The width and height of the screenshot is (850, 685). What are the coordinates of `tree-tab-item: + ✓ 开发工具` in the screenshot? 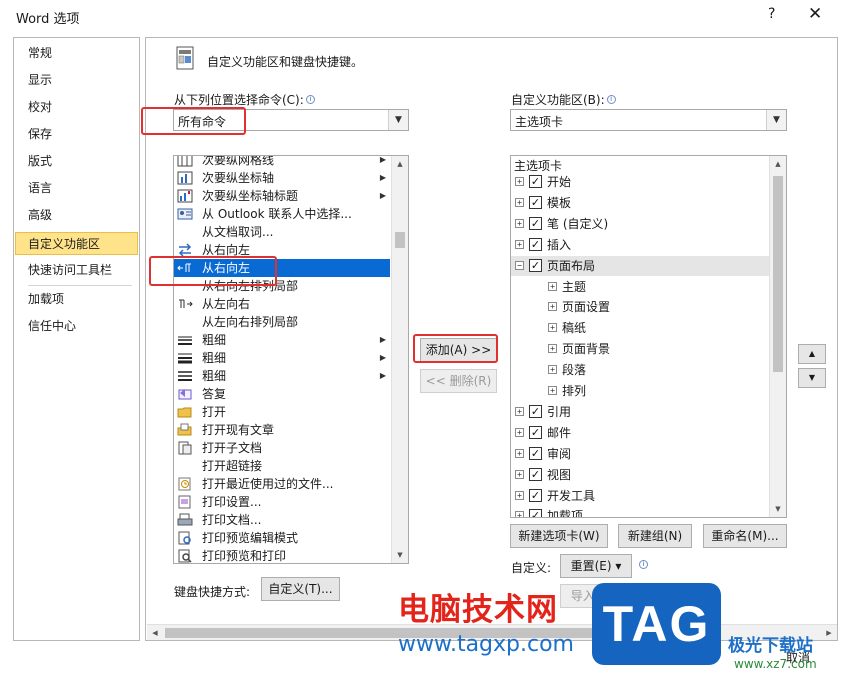 It's located at (640, 496).